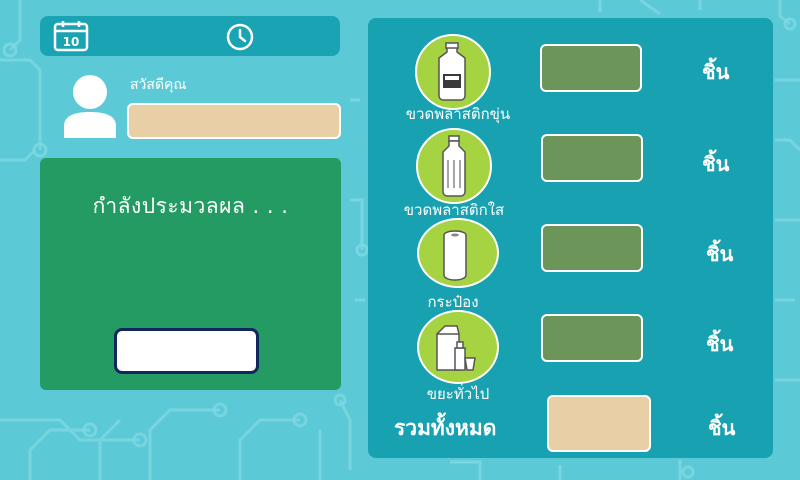  Describe the element at coordinates (722, 428) in the screenshot. I see `total-unit-label: ชิ้น` at that location.